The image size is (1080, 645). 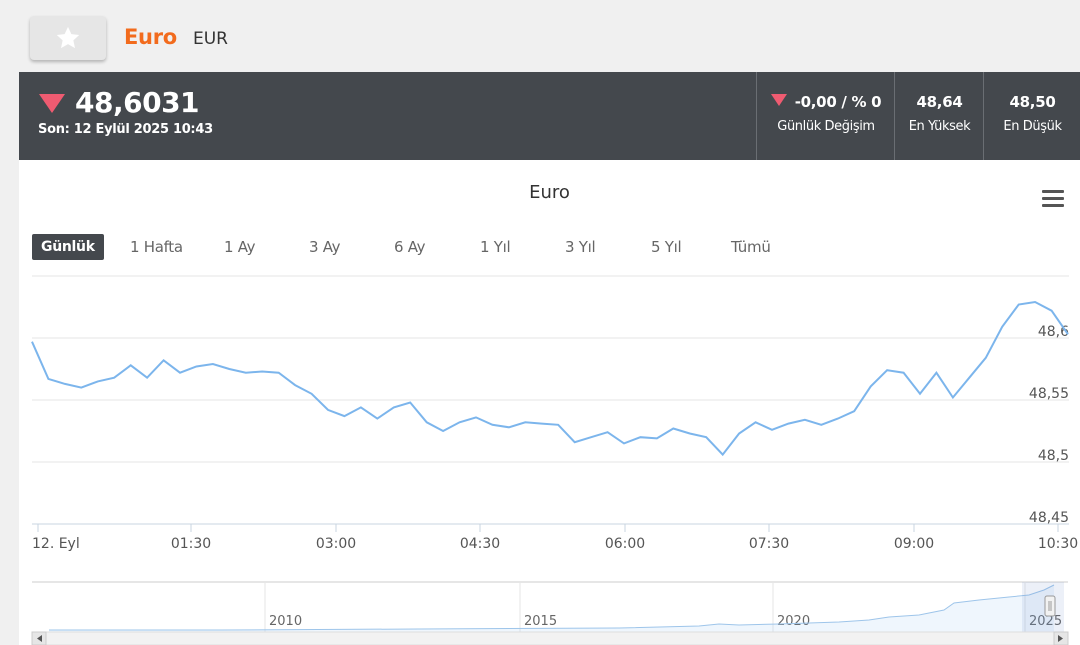 What do you see at coordinates (336, 544) in the screenshot?
I see `x-tick-label: 03:00` at bounding box center [336, 544].